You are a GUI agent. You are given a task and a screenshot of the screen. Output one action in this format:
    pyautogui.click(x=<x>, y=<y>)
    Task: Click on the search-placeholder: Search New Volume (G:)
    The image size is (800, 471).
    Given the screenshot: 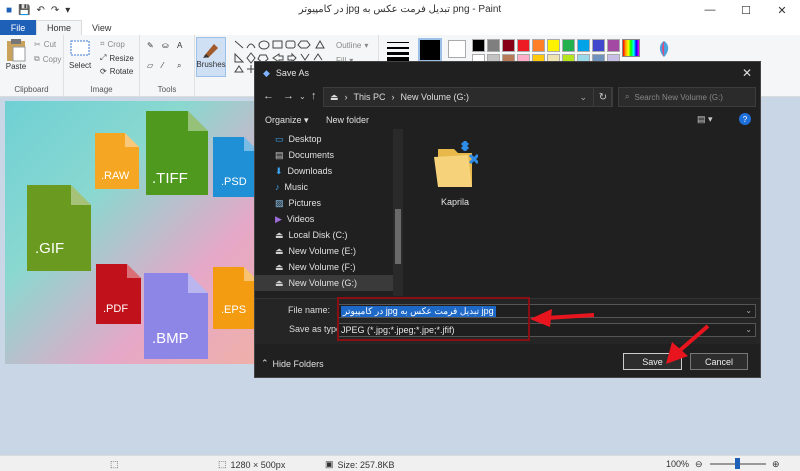 What is the action you would take?
    pyautogui.click(x=678, y=97)
    